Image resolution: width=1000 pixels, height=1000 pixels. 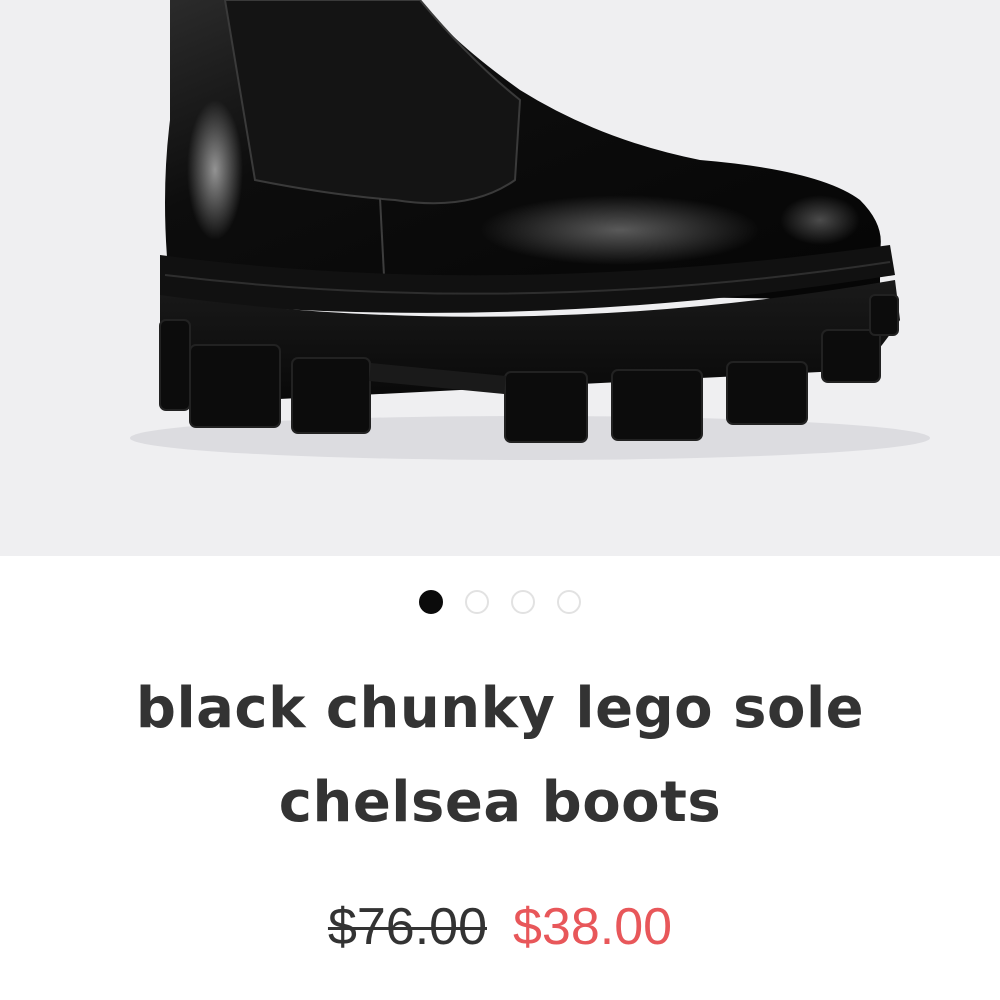 What do you see at coordinates (500, 602) in the screenshot?
I see `image-carousel-dots` at bounding box center [500, 602].